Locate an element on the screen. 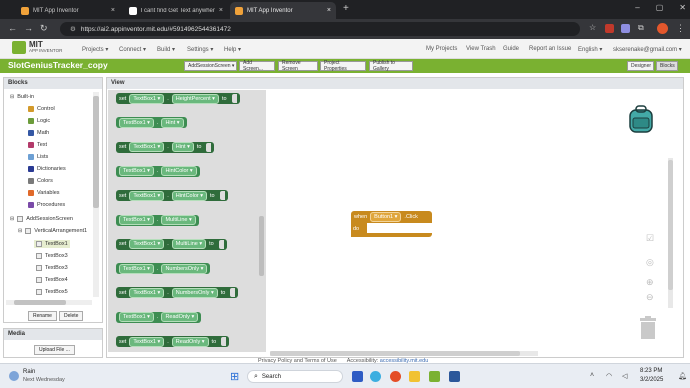 The image size is (690, 388). component-dropdown: Button1 ▾ is located at coordinates (386, 217).